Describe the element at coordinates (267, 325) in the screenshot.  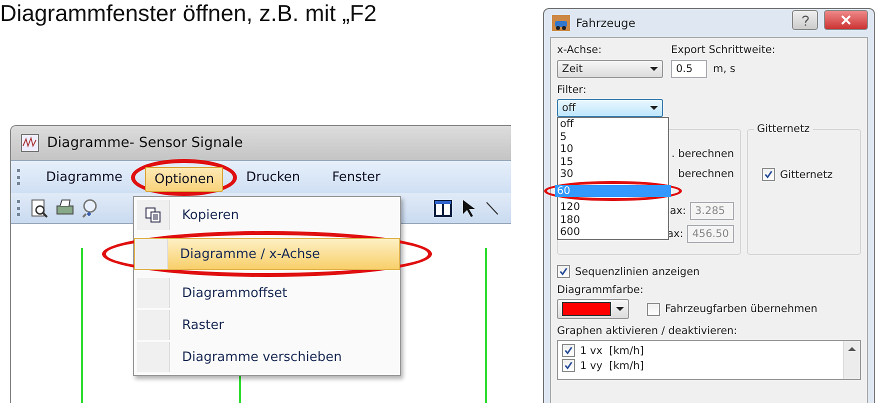
I see `menu-item: Raster` at that location.